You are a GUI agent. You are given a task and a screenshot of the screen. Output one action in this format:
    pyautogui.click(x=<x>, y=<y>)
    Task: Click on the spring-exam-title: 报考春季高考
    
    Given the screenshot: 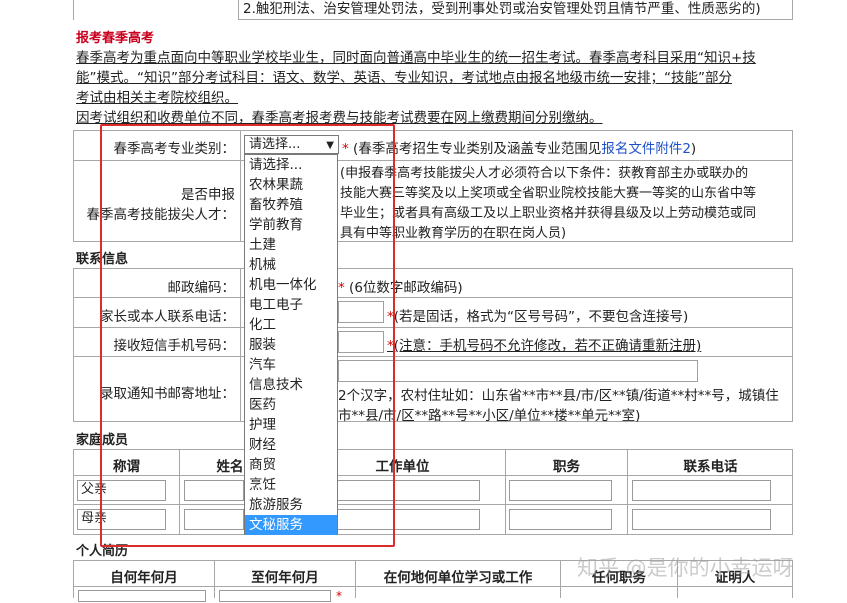 What is the action you would take?
    pyautogui.click(x=115, y=38)
    